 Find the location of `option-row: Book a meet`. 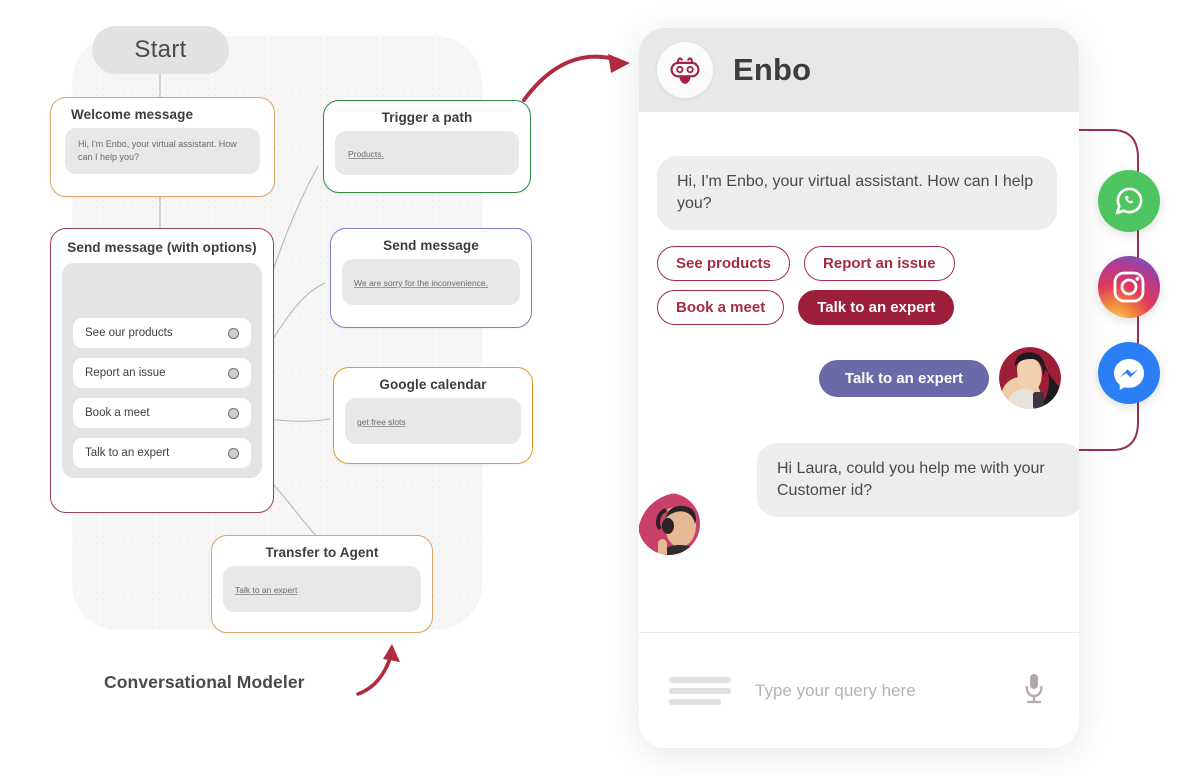

option-row: Book a meet is located at coordinates (162, 413).